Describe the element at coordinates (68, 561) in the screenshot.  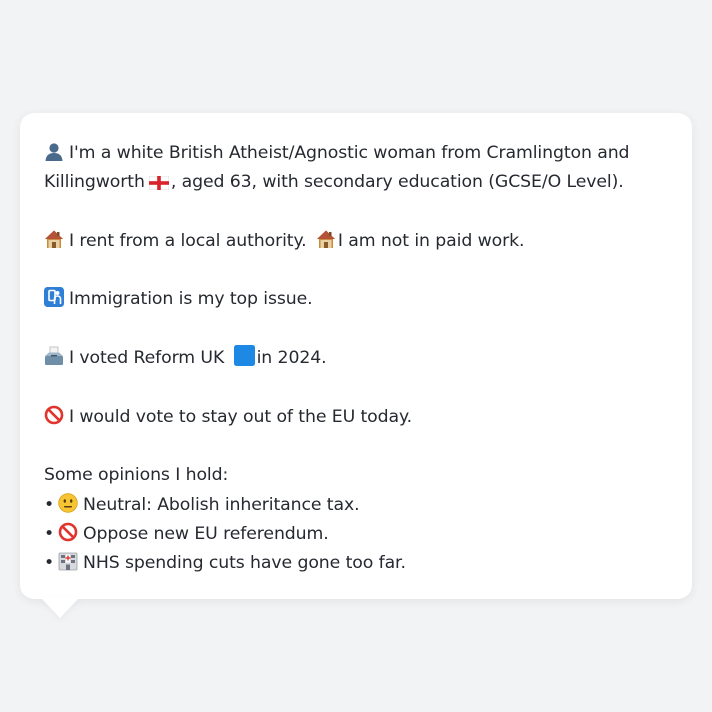
I see `hospital-icon` at that location.